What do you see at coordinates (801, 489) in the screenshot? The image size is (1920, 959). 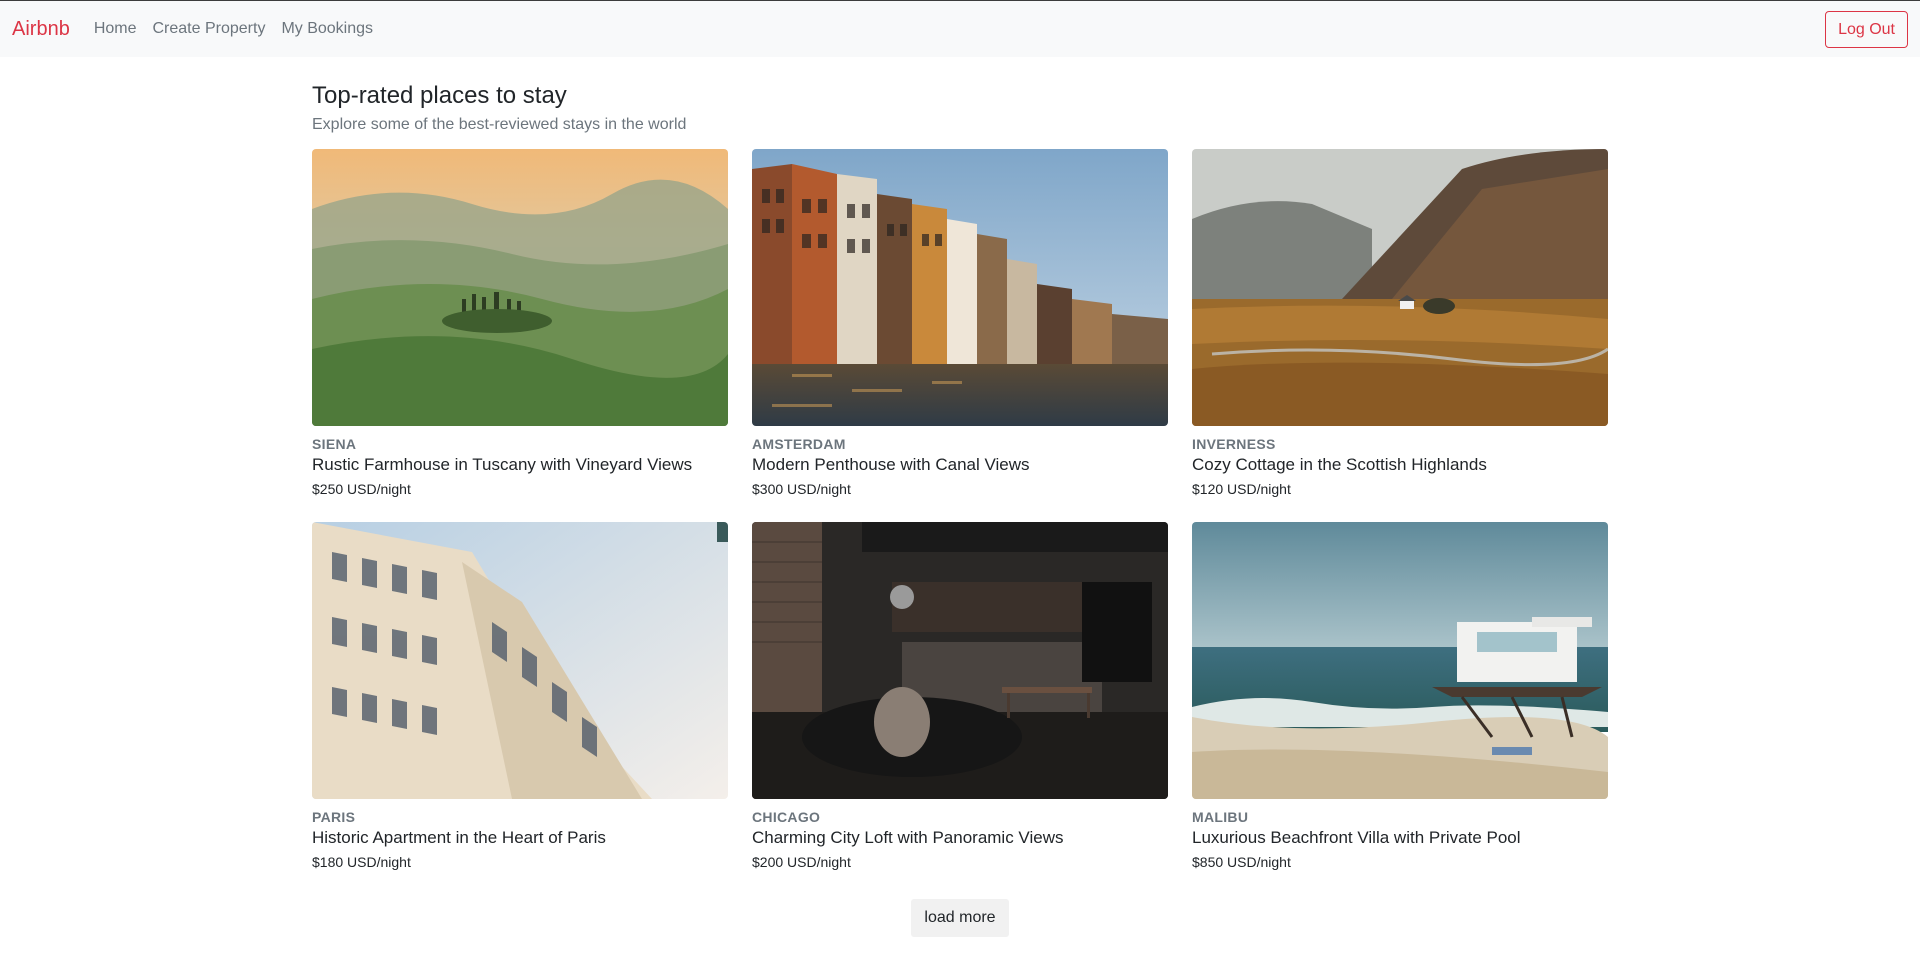 I see `listing-price: $300 USD/night` at bounding box center [801, 489].